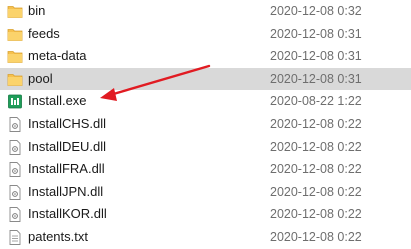 The width and height of the screenshot is (411, 249). What do you see at coordinates (57, 101) in the screenshot?
I see `file-name: Install.exe` at bounding box center [57, 101].